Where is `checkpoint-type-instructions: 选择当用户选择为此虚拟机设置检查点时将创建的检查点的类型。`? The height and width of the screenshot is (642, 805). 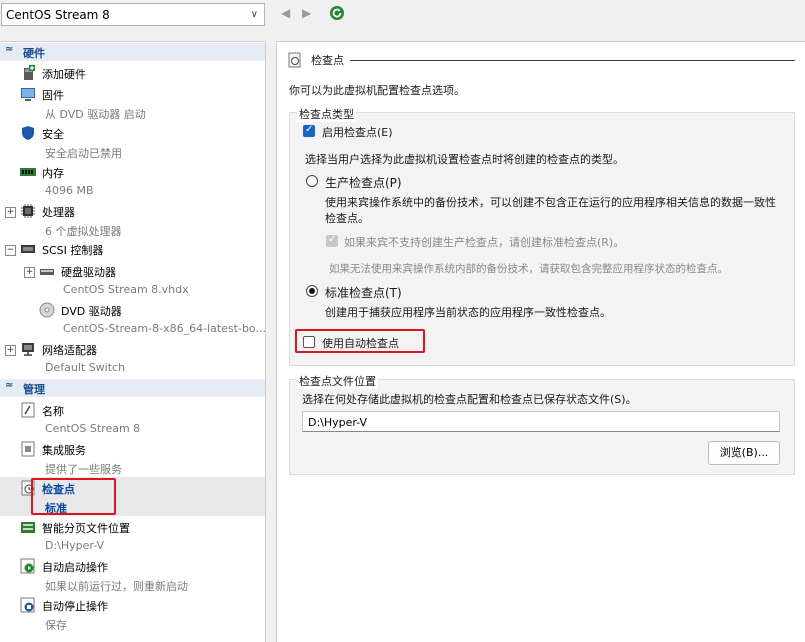
checkpoint-type-instructions: 选择当用户选择为此虚拟机设置检查点时将创建的检查点的类型。 is located at coordinates (464, 159).